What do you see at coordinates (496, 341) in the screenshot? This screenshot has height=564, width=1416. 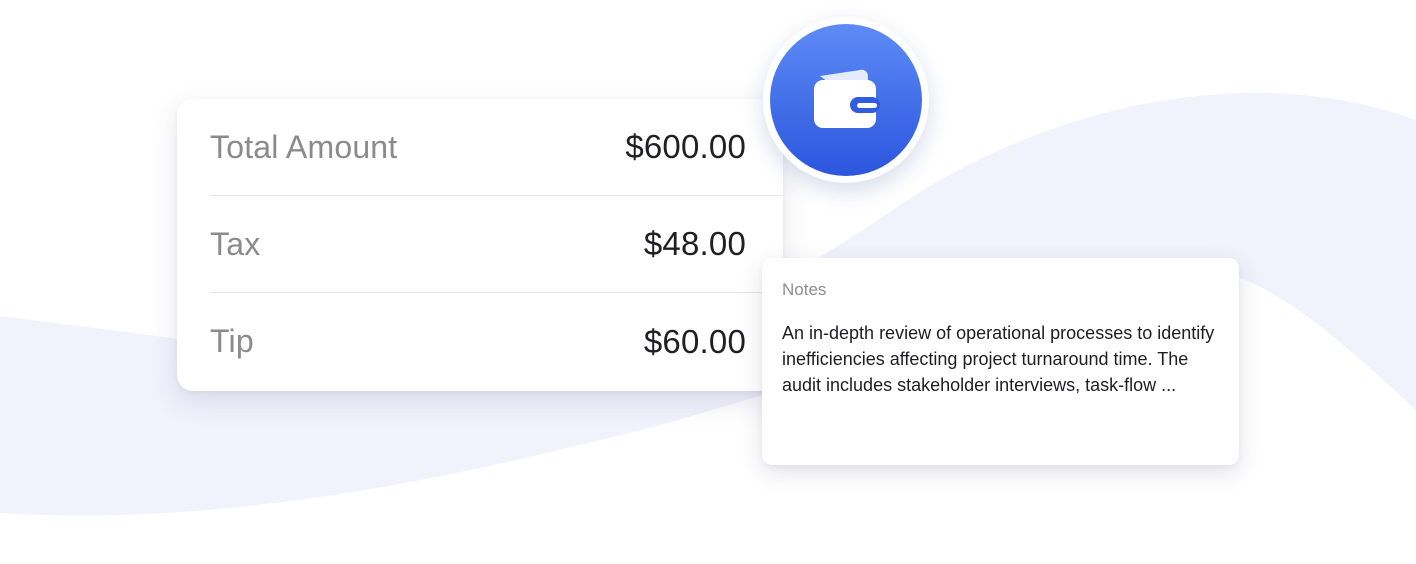 I see `tip-row: Tip $60.00` at bounding box center [496, 341].